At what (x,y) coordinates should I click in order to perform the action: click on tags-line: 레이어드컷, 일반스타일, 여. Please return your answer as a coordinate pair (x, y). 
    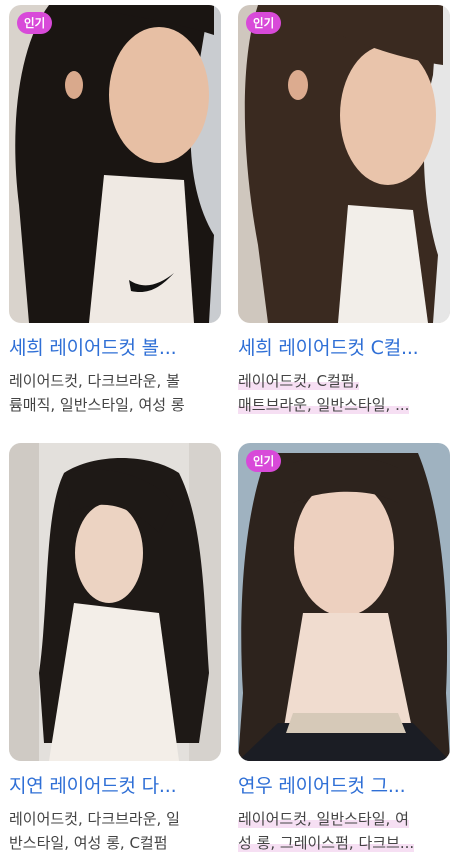
    Looking at the image, I should click on (323, 819).